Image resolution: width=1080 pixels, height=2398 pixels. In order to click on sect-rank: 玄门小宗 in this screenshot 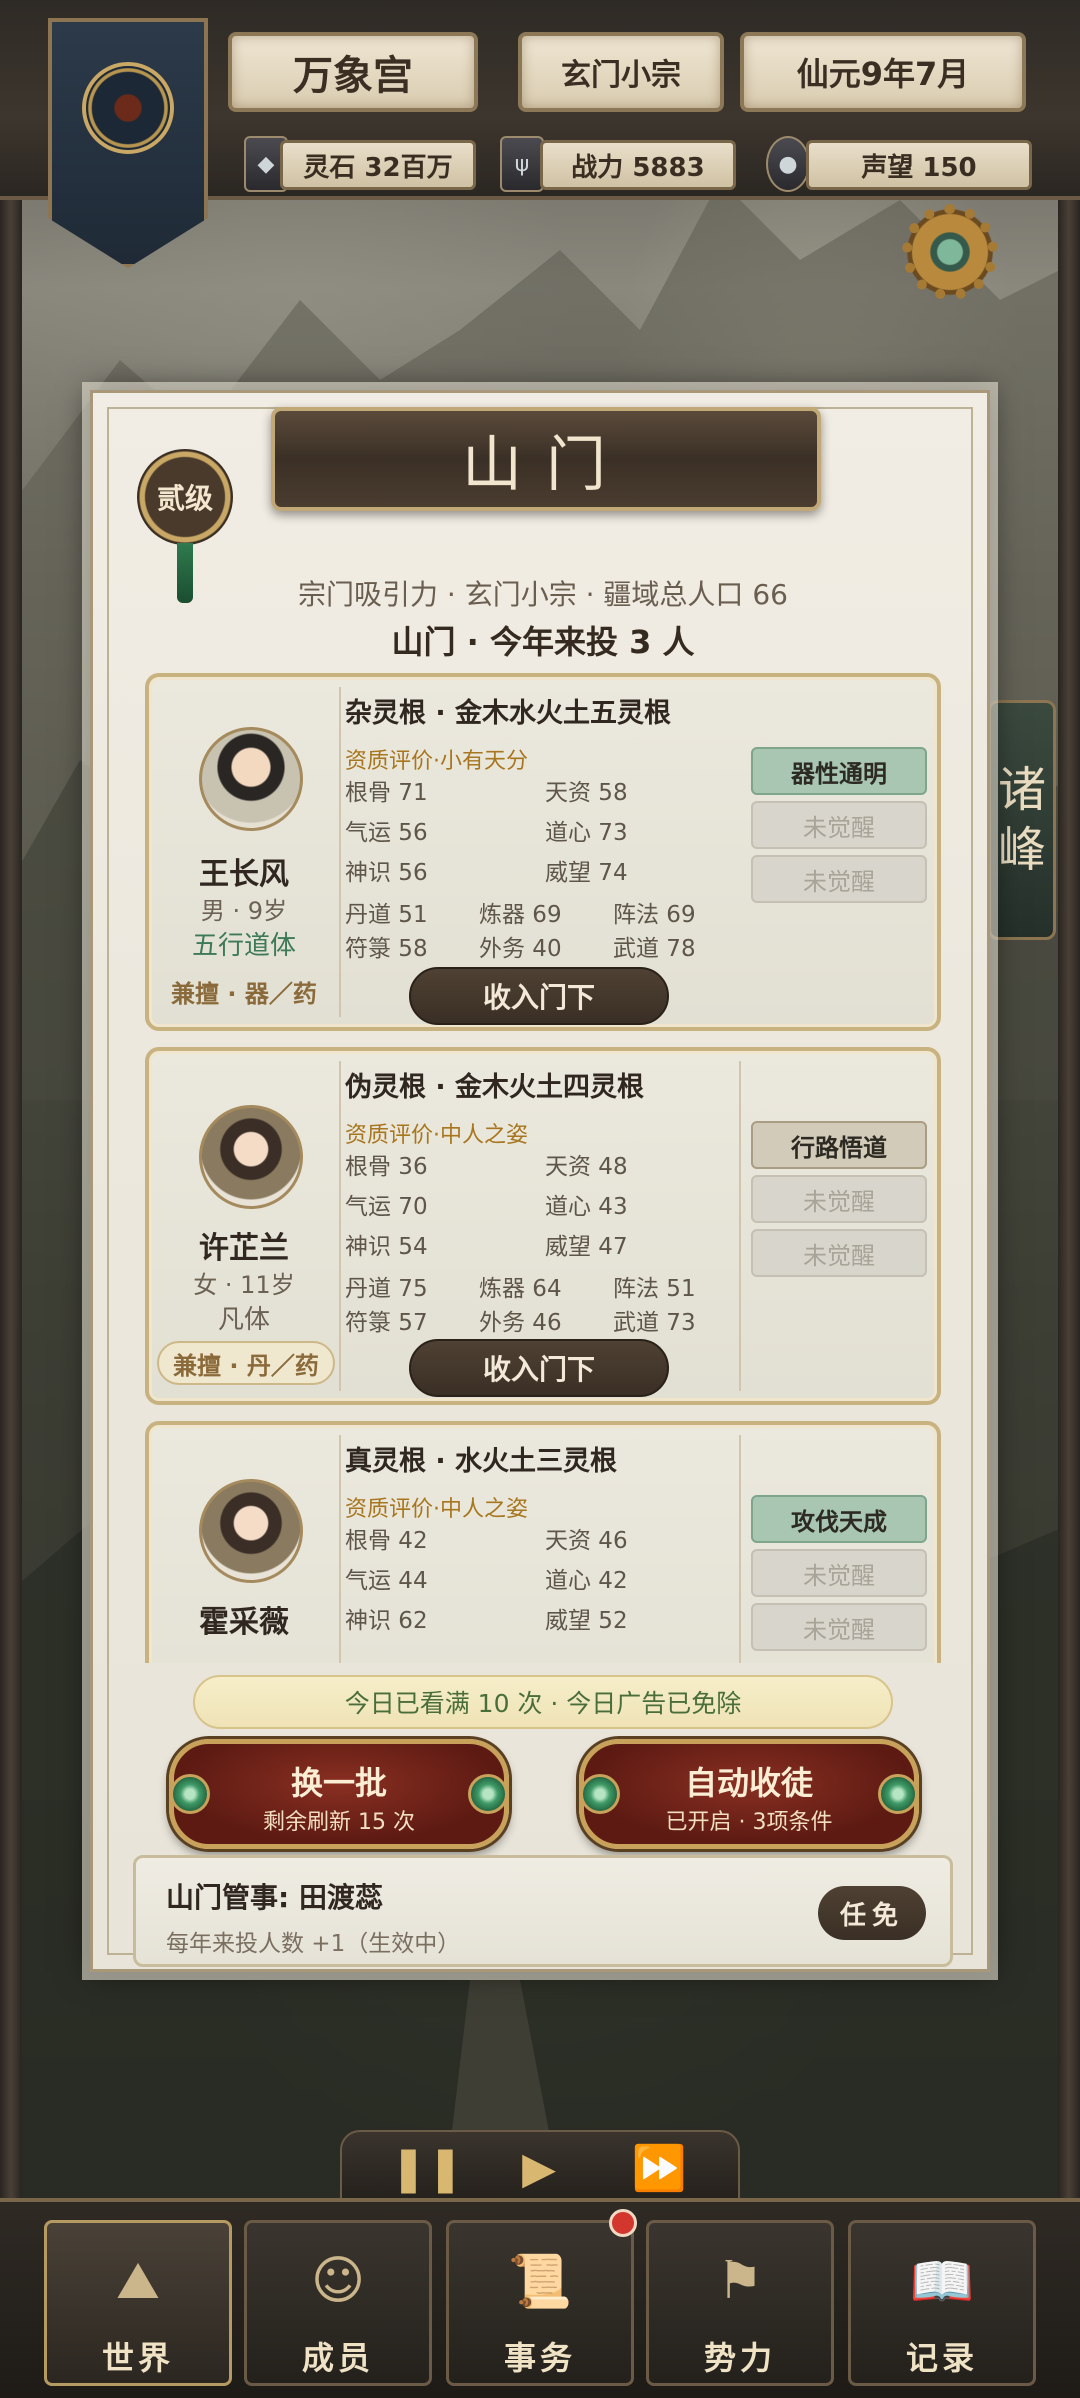, I will do `click(621, 72)`.